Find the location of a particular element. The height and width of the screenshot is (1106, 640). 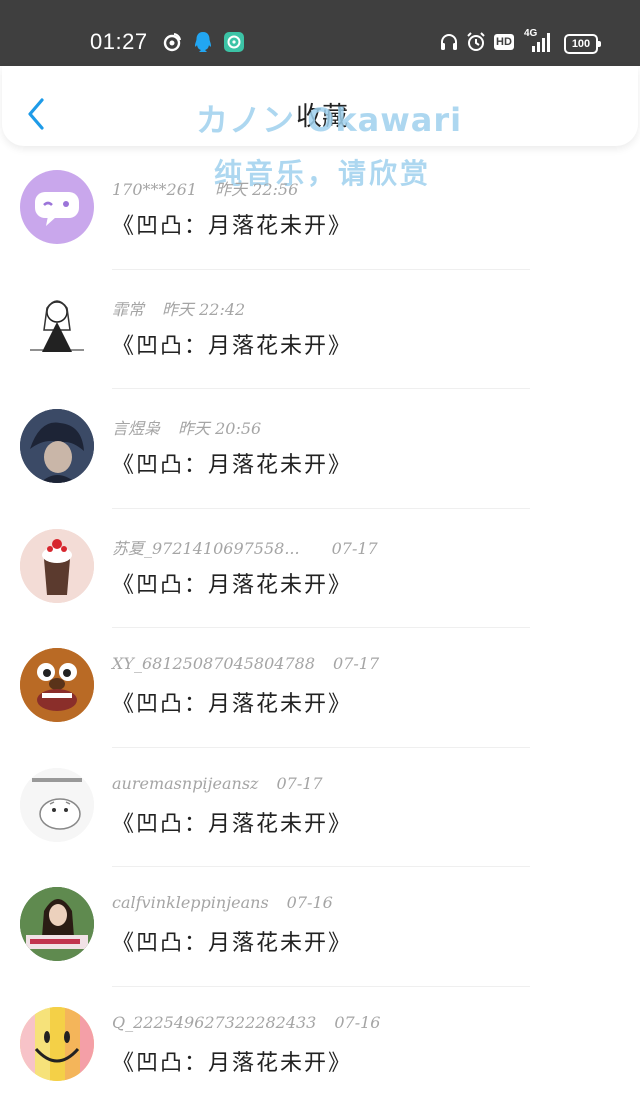

list-item: XY_68125087045804788 07-17 《凹凸：月落花未开》 is located at coordinates (320, 688).